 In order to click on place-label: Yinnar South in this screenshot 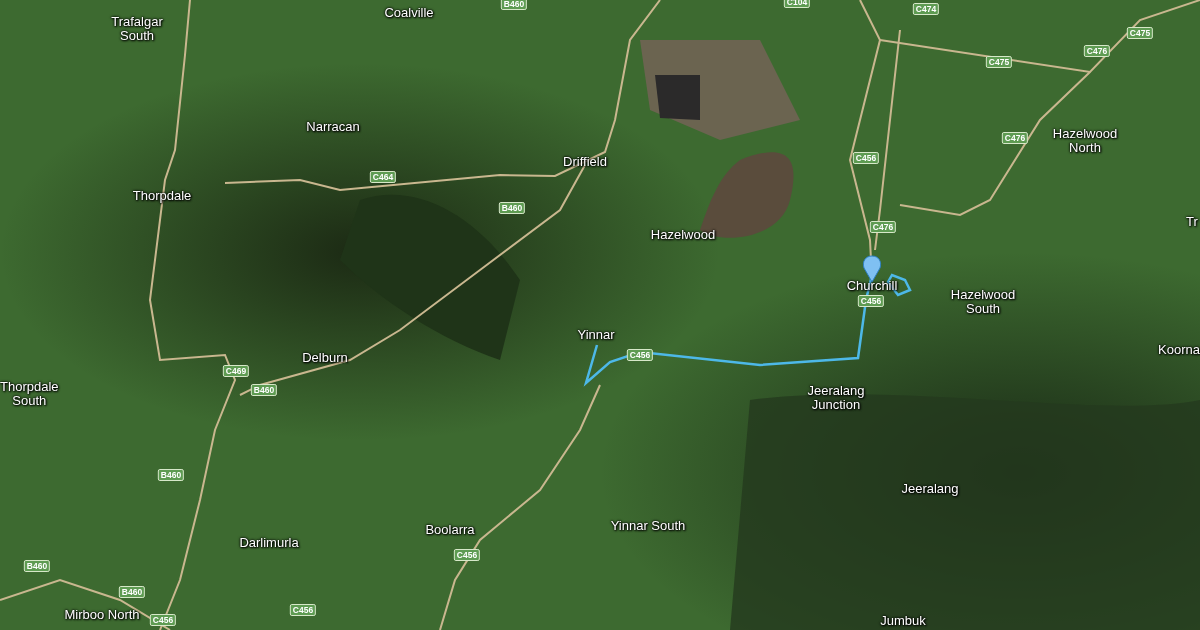, I will do `click(648, 526)`.